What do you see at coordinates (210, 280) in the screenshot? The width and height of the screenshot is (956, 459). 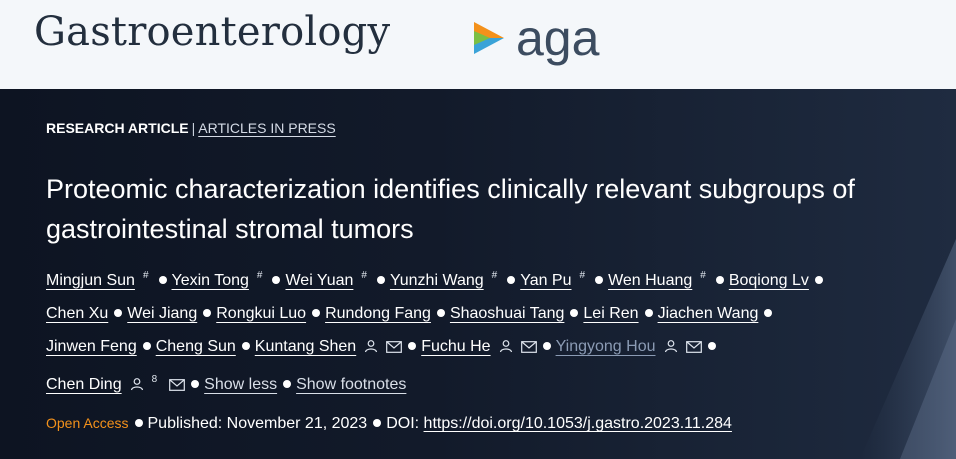 I see `author-link: Yexin Tong` at bounding box center [210, 280].